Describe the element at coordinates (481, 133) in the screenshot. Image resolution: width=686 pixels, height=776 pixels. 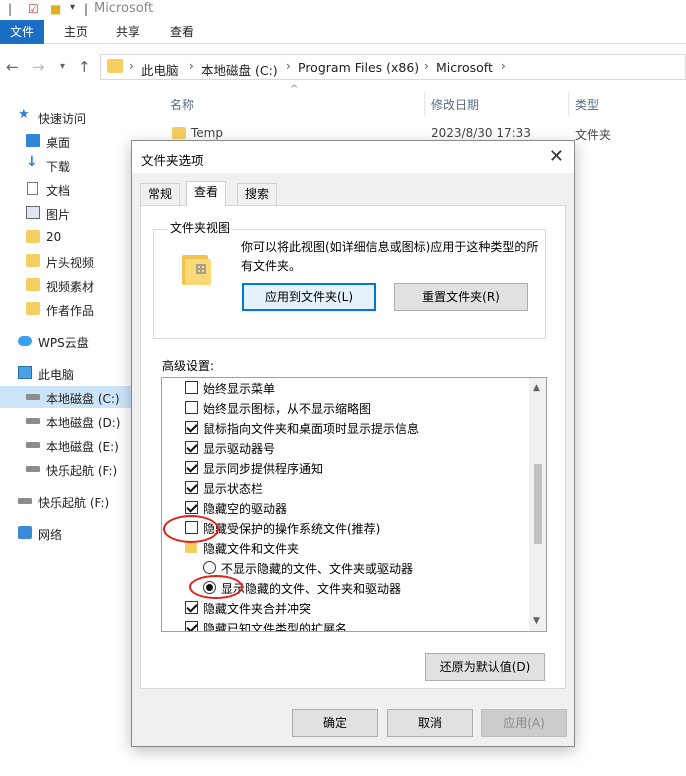
I see `file-date: 2023/8/30 17:33` at that location.